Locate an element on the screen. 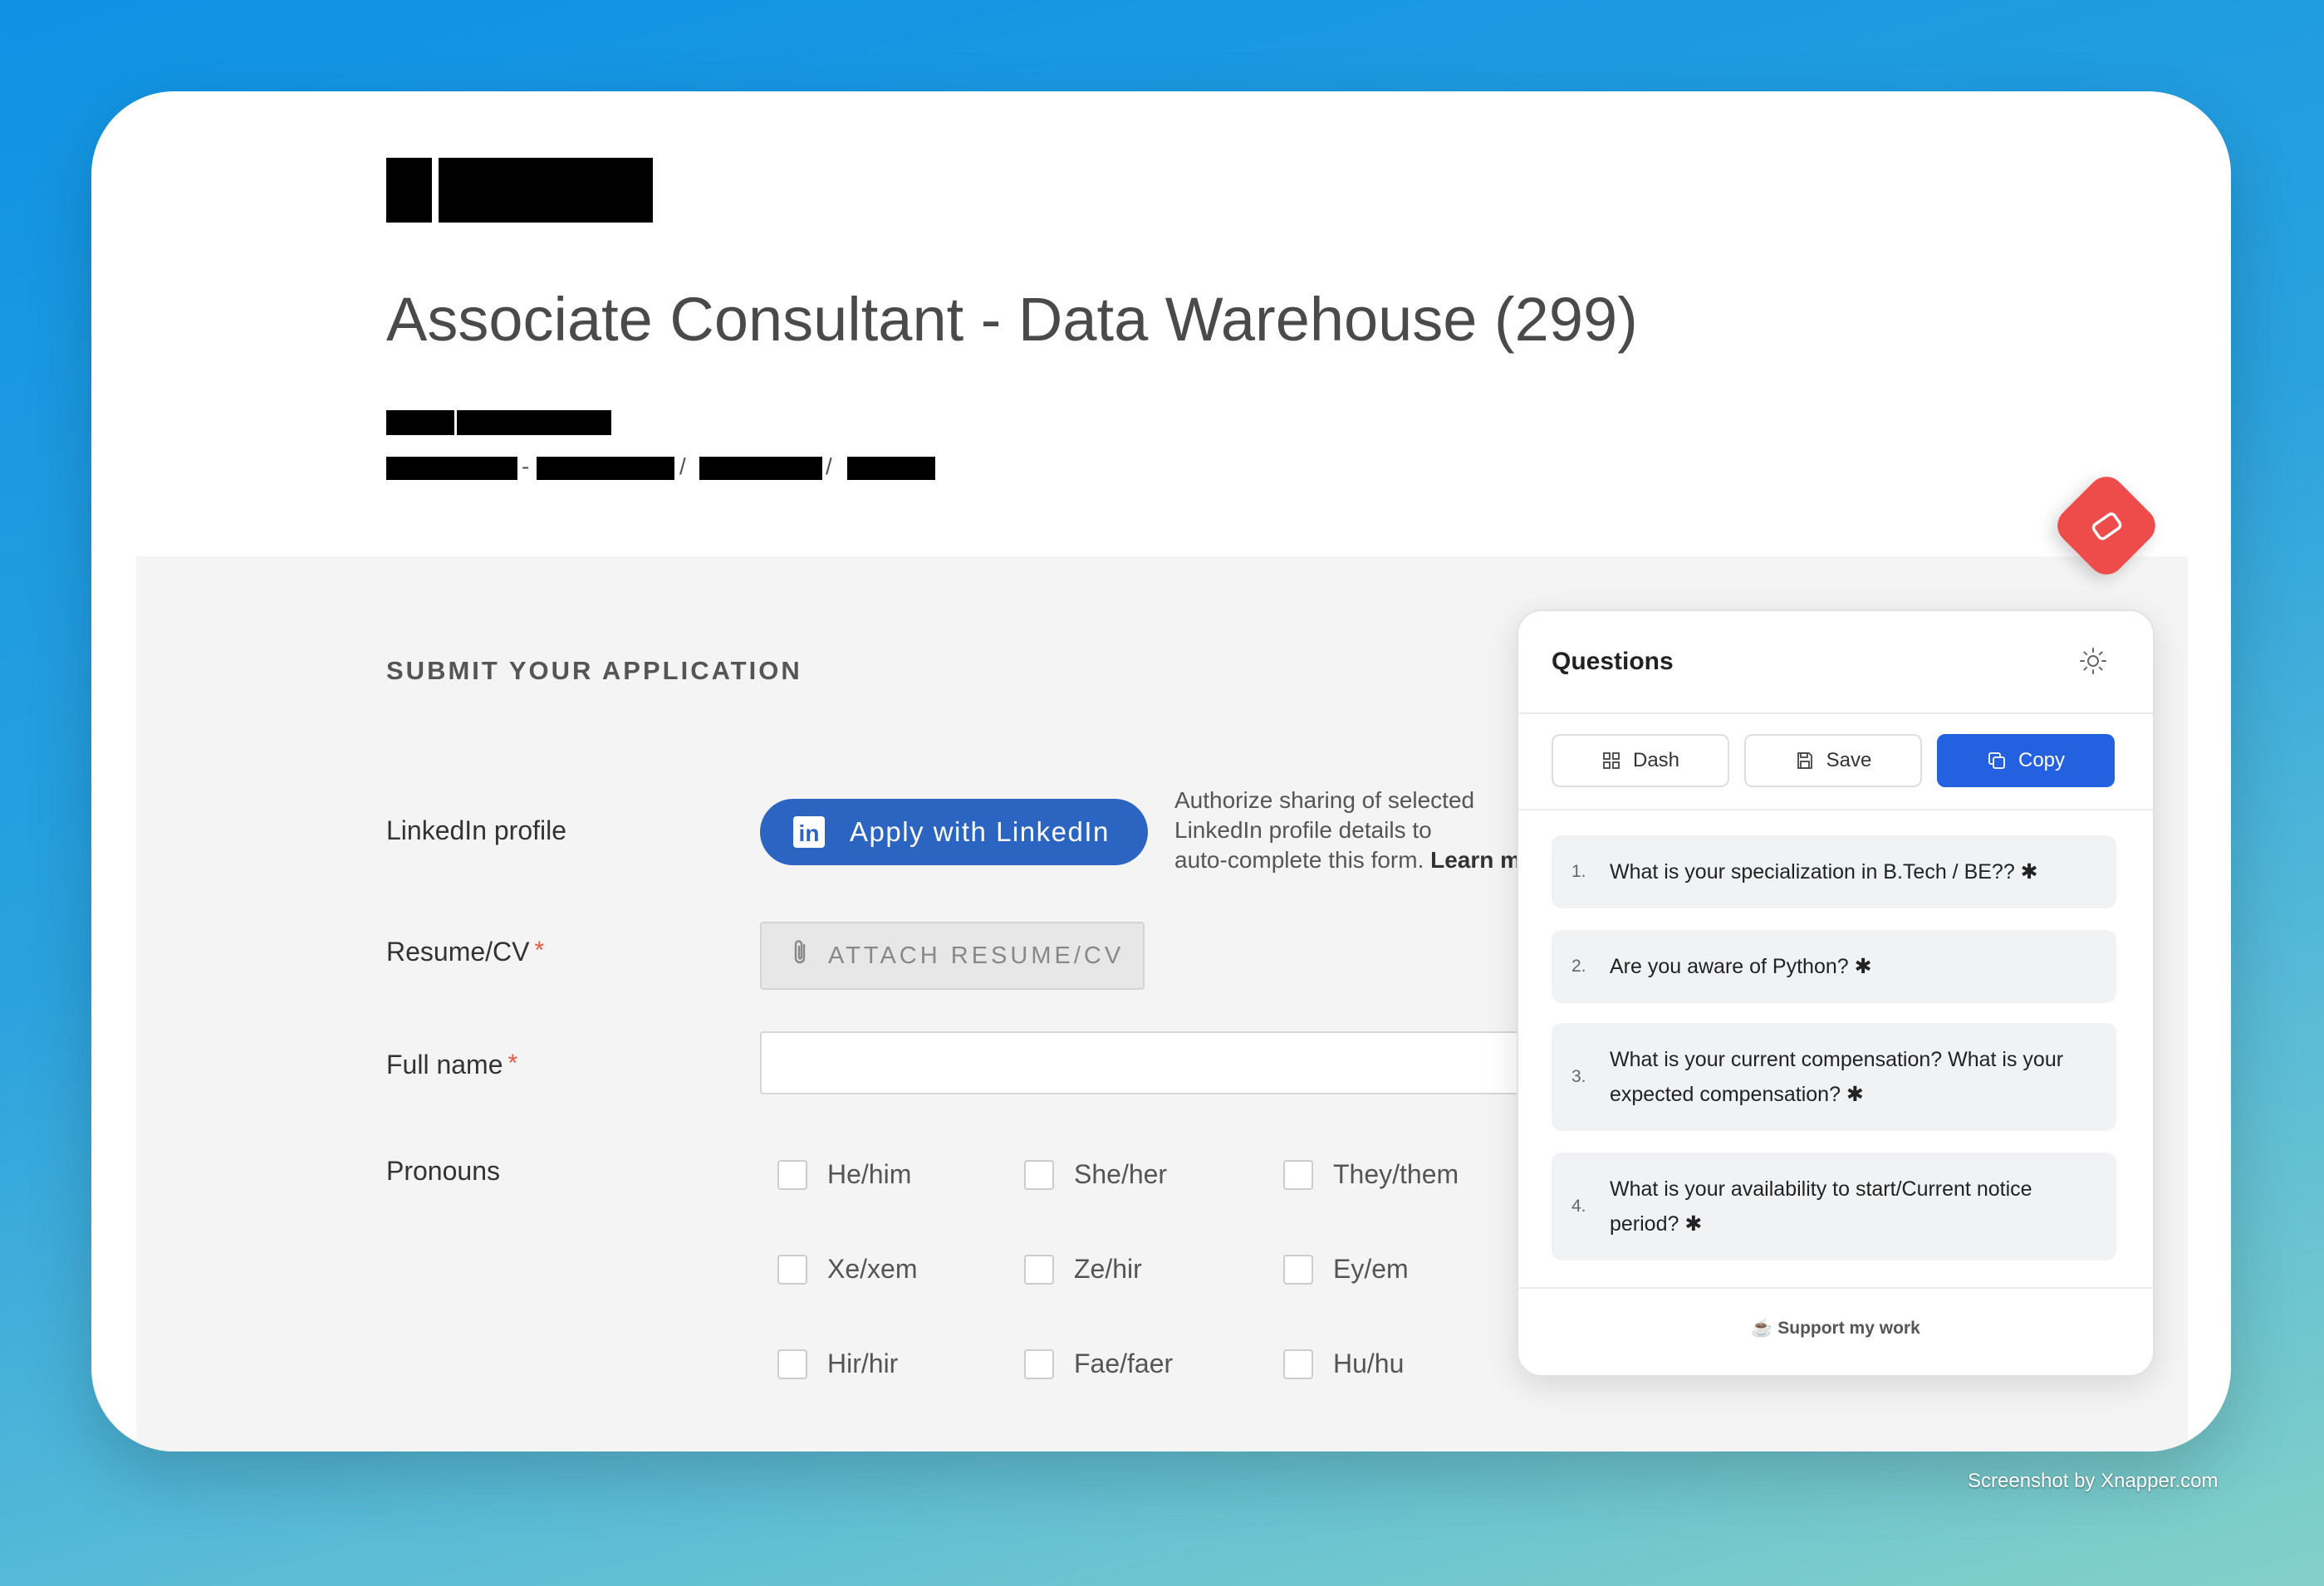  section-title: SUBMIT YOUR APPLICATION is located at coordinates (594, 670).